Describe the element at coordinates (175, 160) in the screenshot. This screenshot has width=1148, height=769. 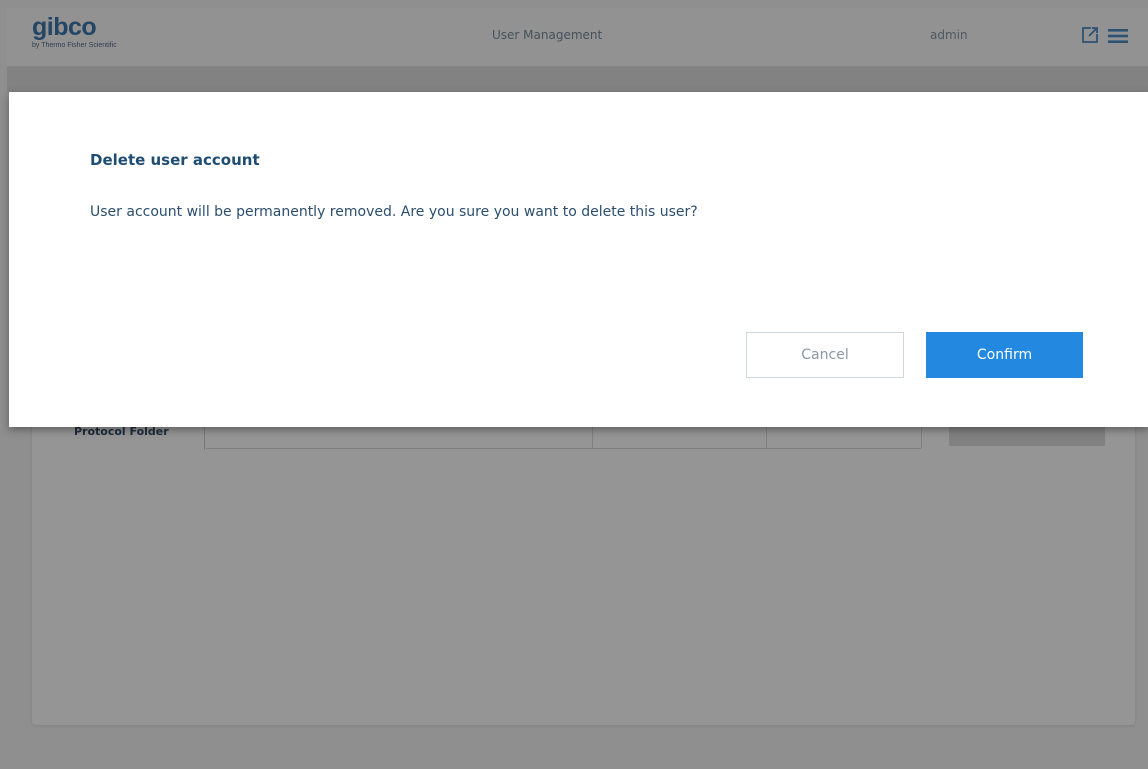
I see `dialog-title: Delete user account` at that location.